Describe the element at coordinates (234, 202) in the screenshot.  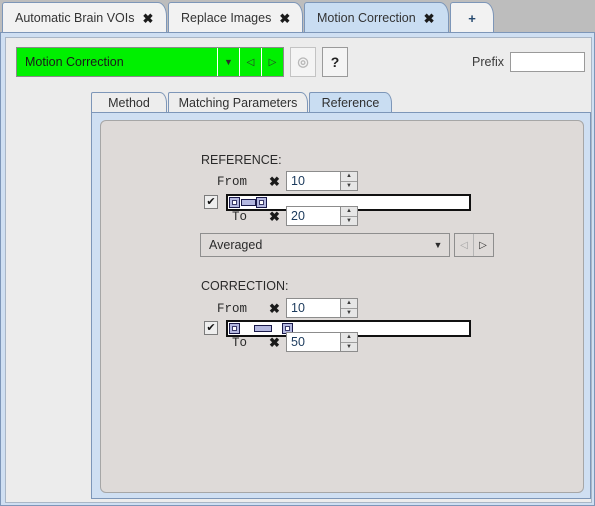
I see `reference-range-handle-low` at that location.